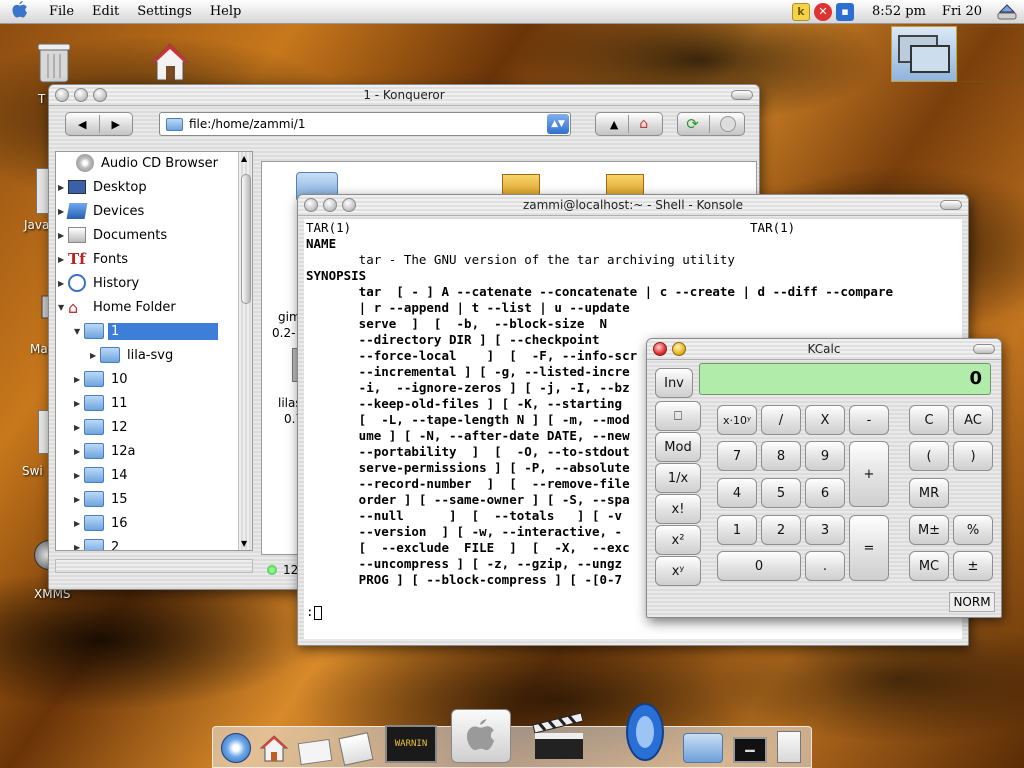 This screenshot has height=768, width=1024. Describe the element at coordinates (557, 733) in the screenshot. I see `clapper-icon` at that location.